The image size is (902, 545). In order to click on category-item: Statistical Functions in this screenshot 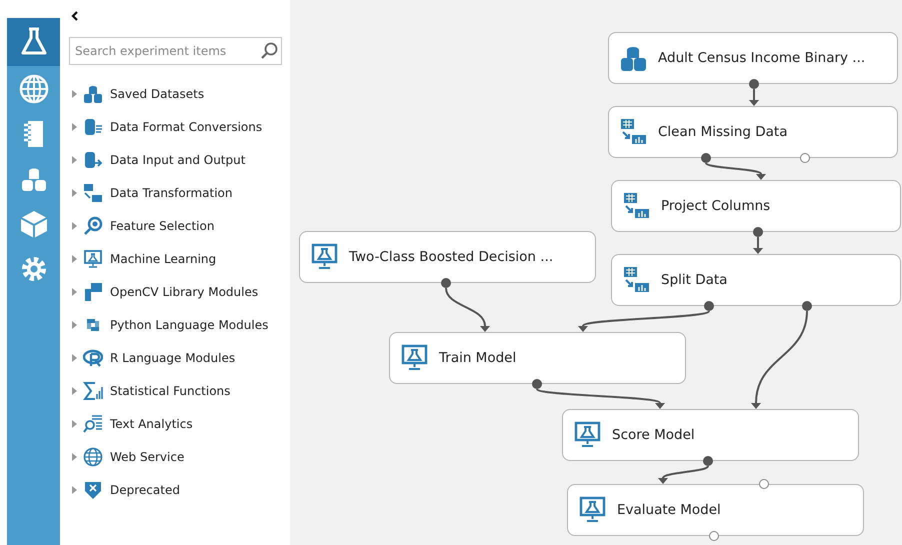, I will do `click(175, 390)`.